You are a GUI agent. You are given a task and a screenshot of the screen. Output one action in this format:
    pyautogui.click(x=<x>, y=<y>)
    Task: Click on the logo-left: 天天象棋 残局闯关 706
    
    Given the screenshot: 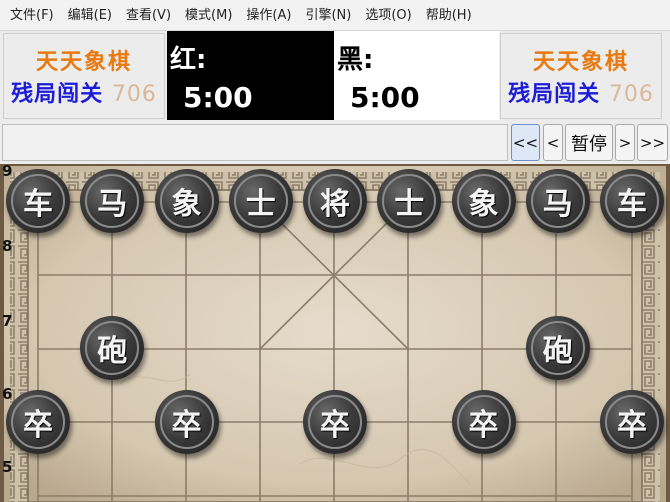 What is the action you would take?
    pyautogui.click(x=84, y=76)
    